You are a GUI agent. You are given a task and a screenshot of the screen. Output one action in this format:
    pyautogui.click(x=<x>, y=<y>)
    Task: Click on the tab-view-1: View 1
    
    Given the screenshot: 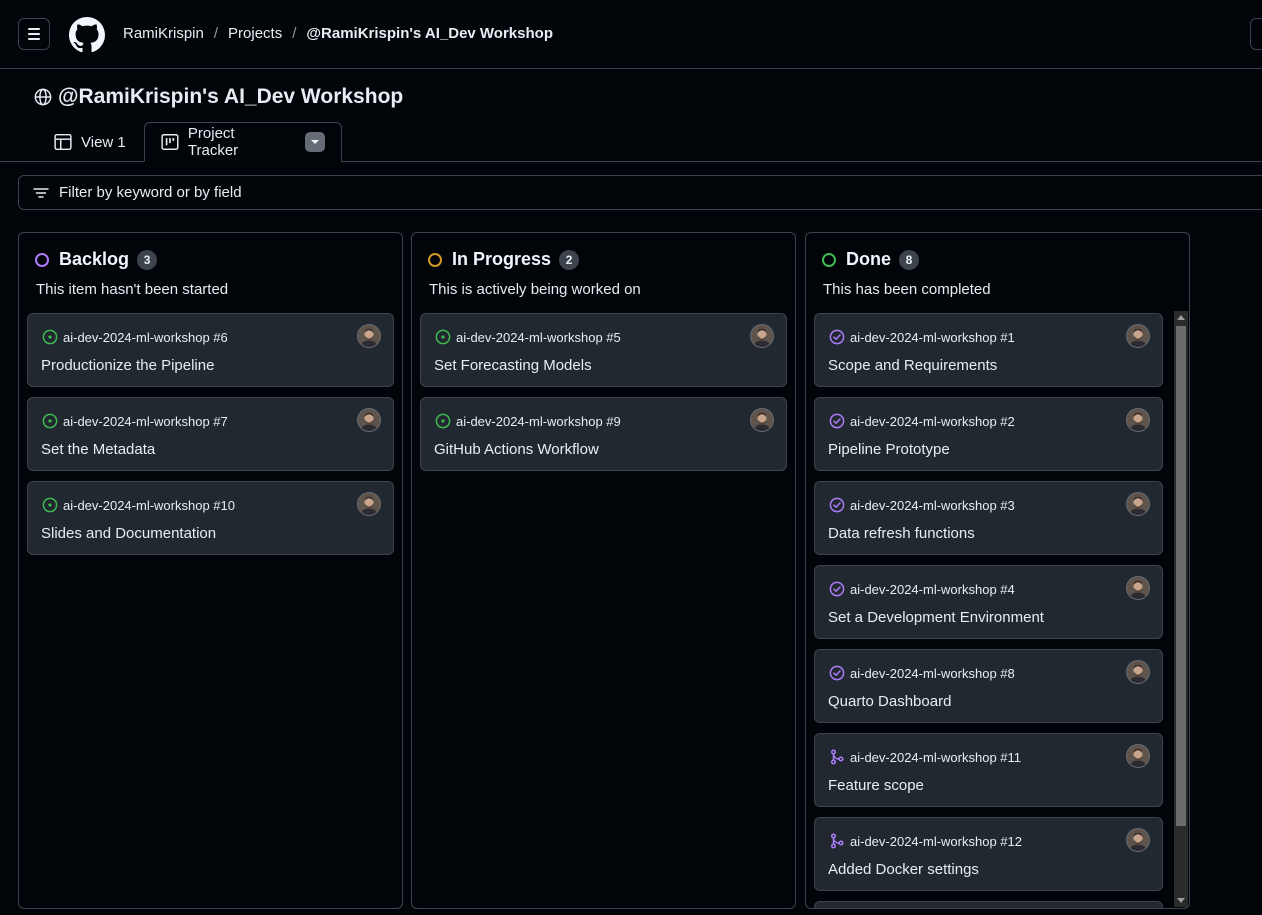 What is the action you would take?
    pyautogui.click(x=90, y=142)
    